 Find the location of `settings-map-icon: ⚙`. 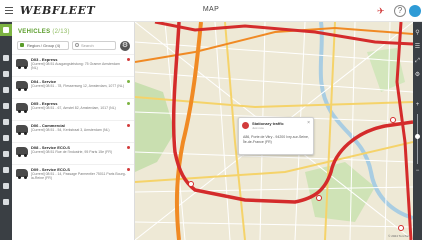

settings-map-icon: ⚙ is located at coordinates (417, 75).